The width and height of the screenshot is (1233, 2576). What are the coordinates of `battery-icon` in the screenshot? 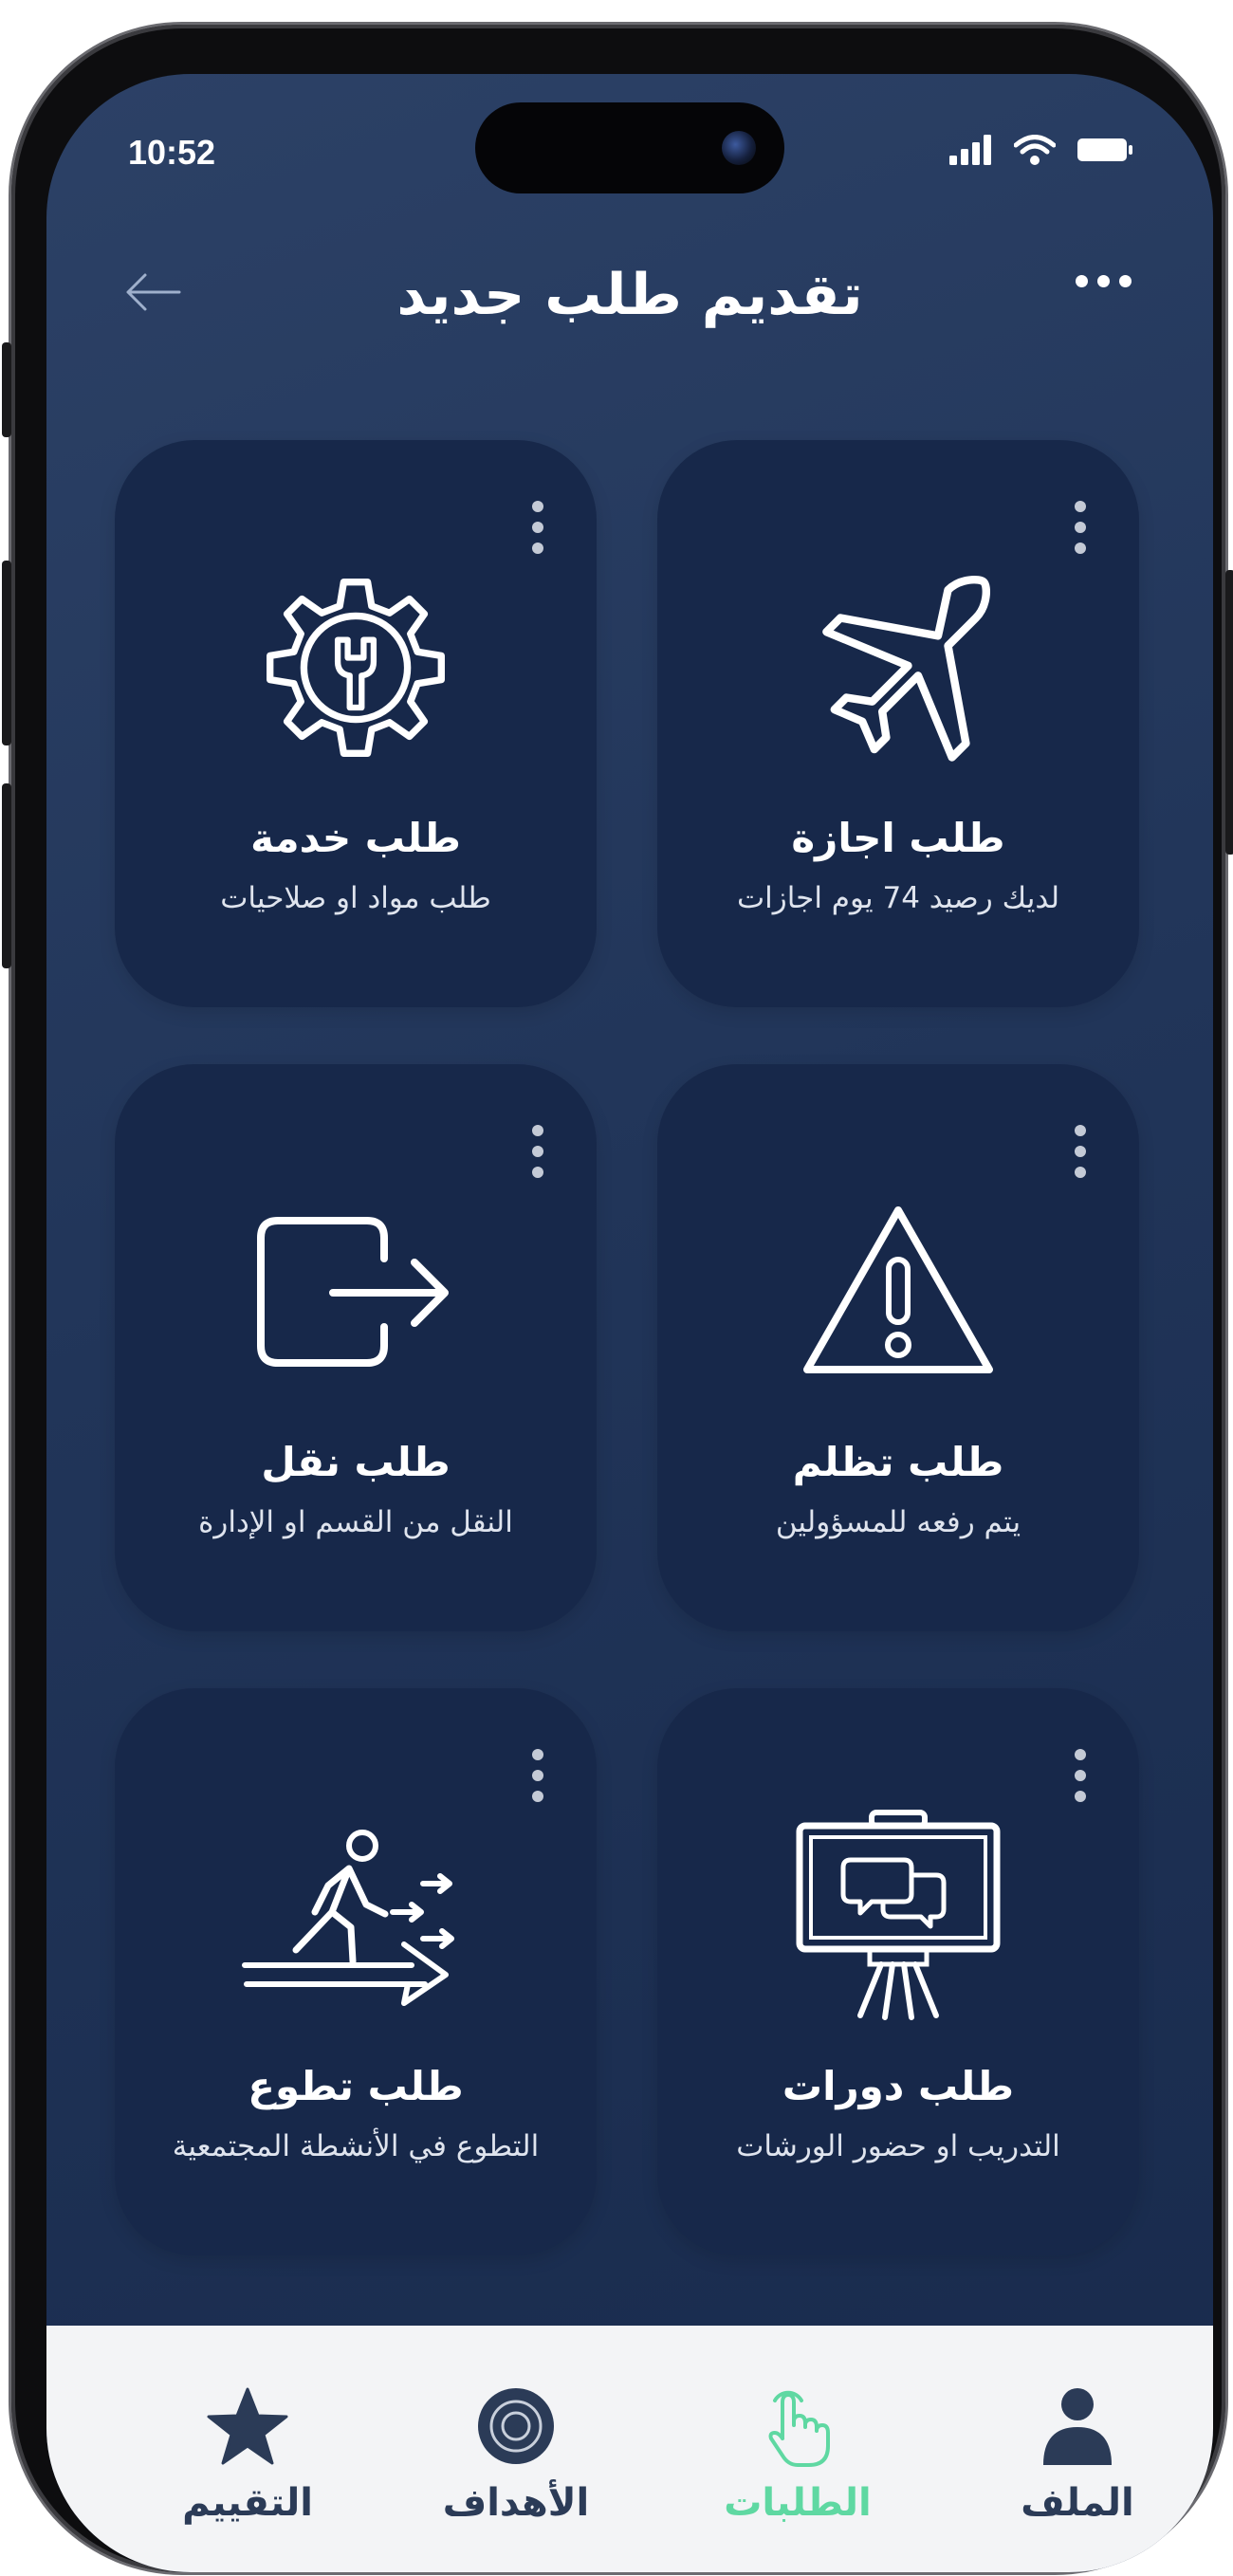 It's located at (1104, 149).